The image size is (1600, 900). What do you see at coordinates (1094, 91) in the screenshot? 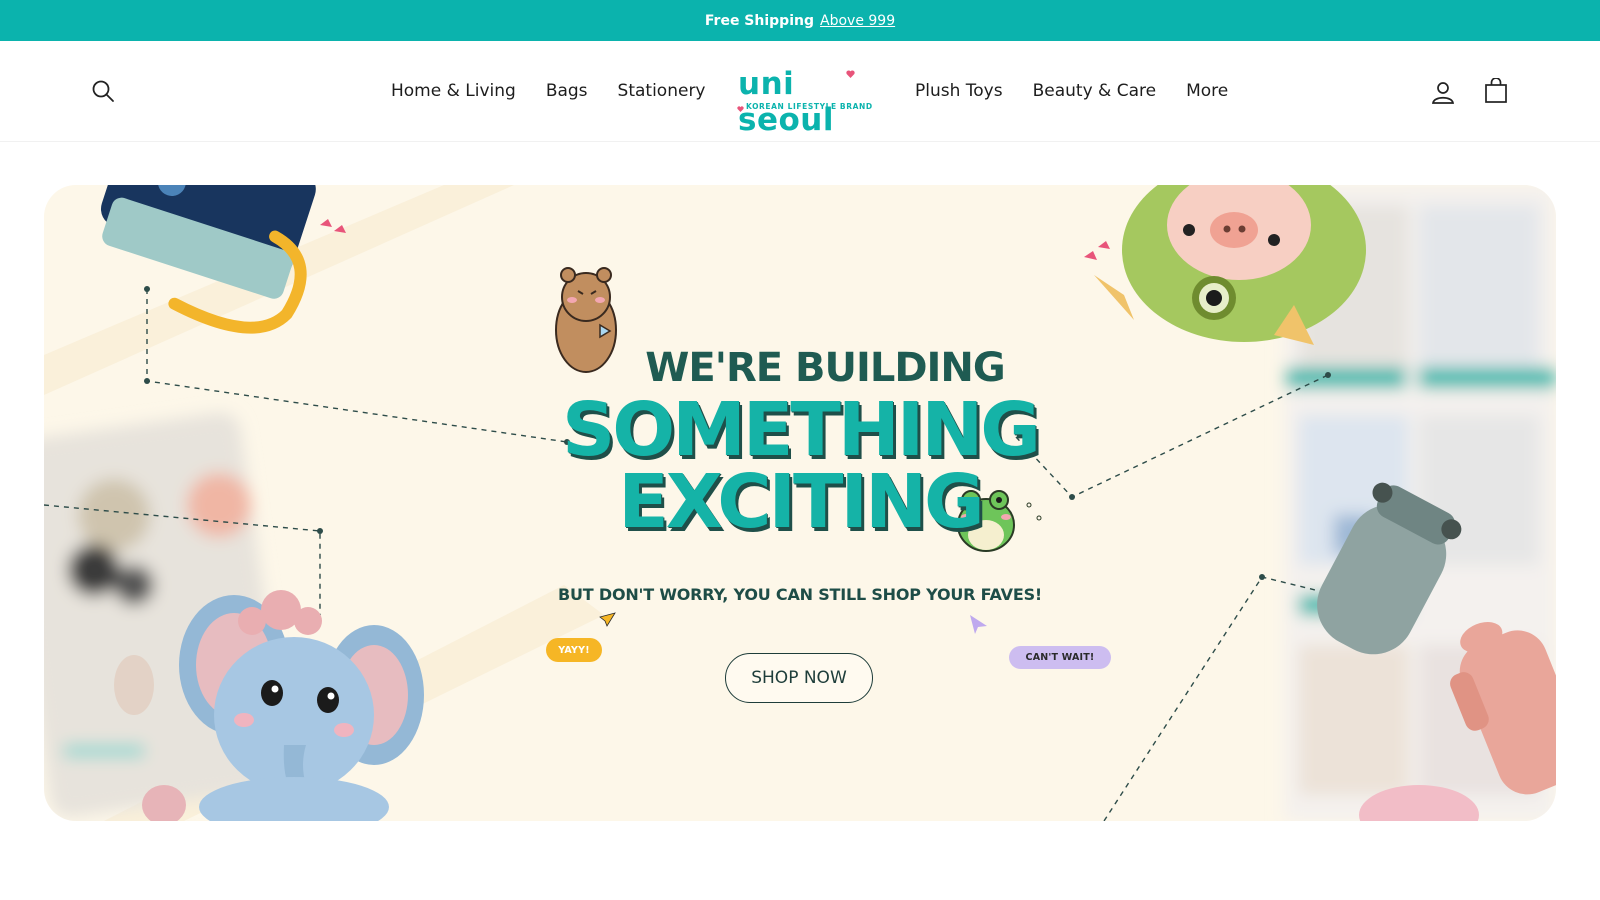
I see `nav-item-beauty-care: Beauty & Care` at bounding box center [1094, 91].